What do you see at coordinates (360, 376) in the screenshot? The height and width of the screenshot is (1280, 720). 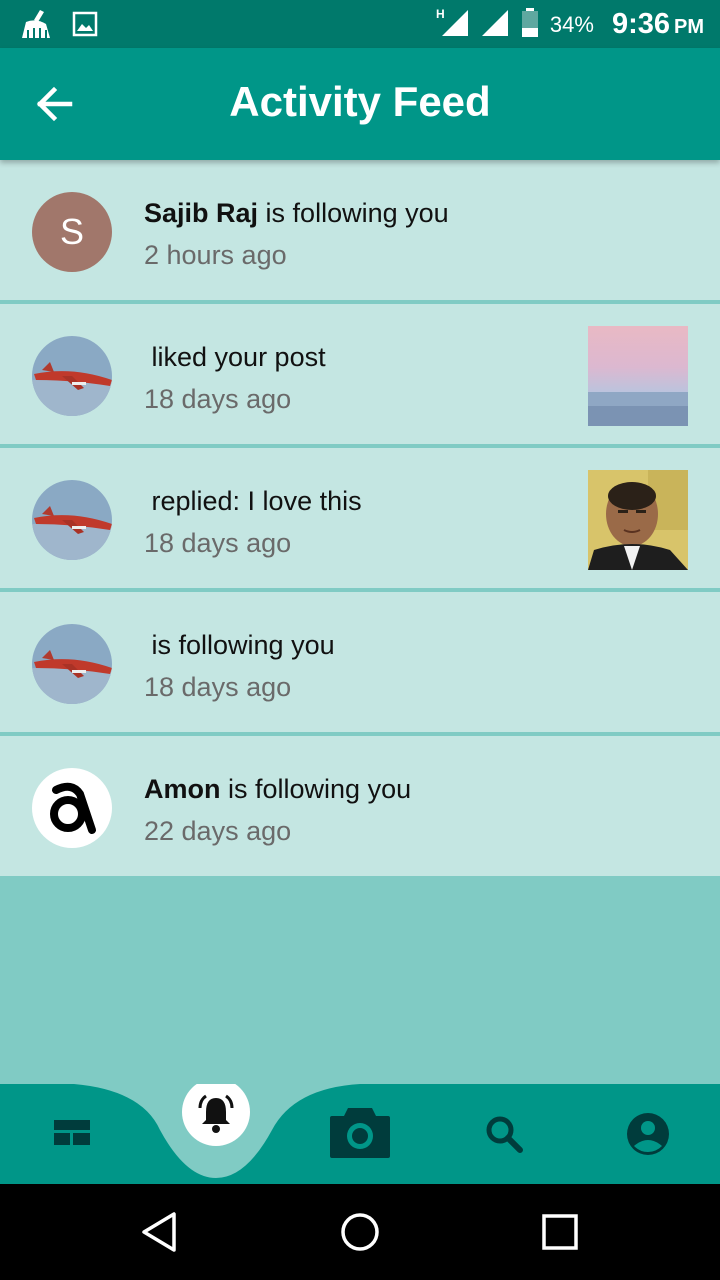 I see `feed-item: liked your post 18 days ago` at bounding box center [360, 376].